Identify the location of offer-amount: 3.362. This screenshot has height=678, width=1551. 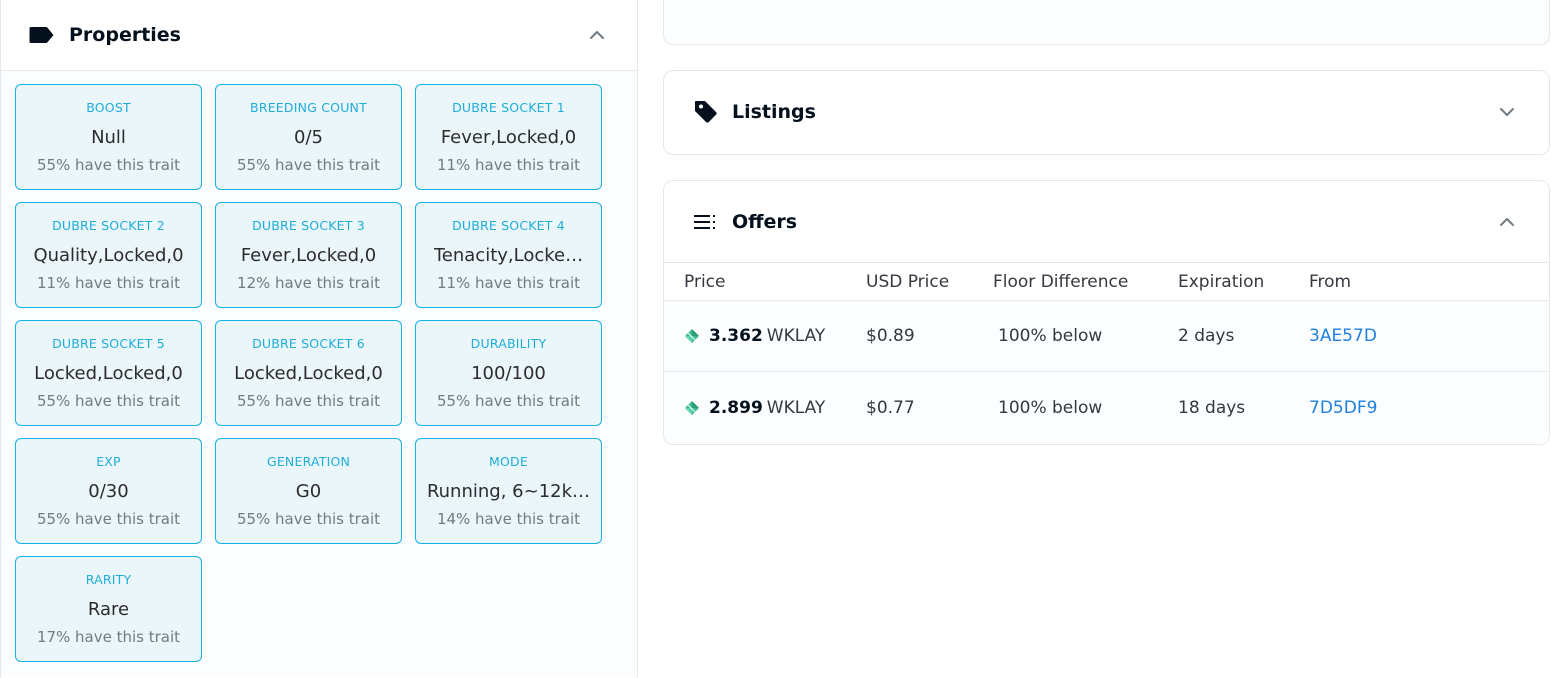
(736, 336).